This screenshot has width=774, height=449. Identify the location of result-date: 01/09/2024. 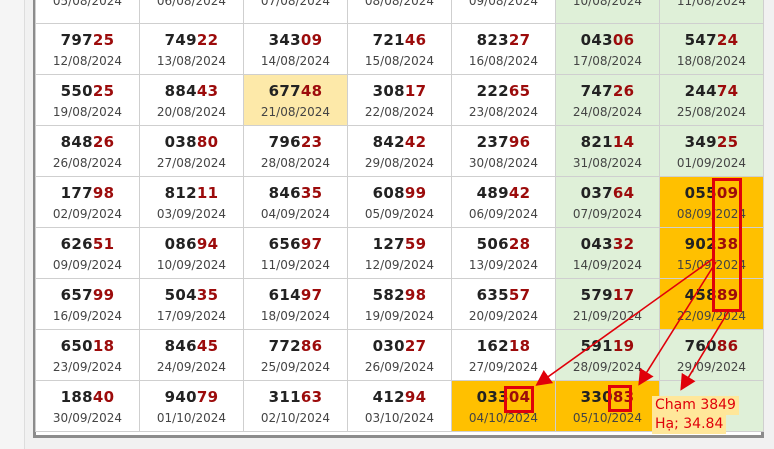
(711, 162).